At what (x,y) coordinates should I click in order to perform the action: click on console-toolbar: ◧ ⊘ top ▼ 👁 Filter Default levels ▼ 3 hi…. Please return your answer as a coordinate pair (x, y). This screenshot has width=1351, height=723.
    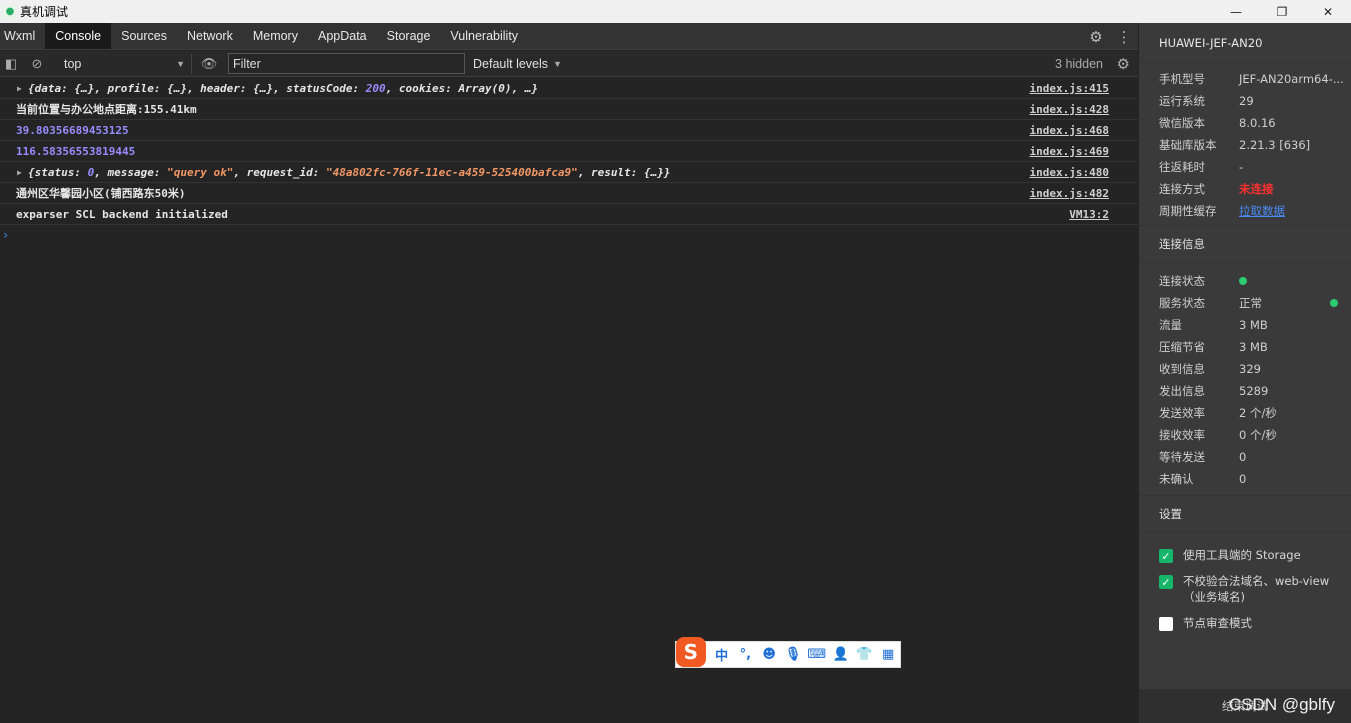
    Looking at the image, I should click on (569, 64).